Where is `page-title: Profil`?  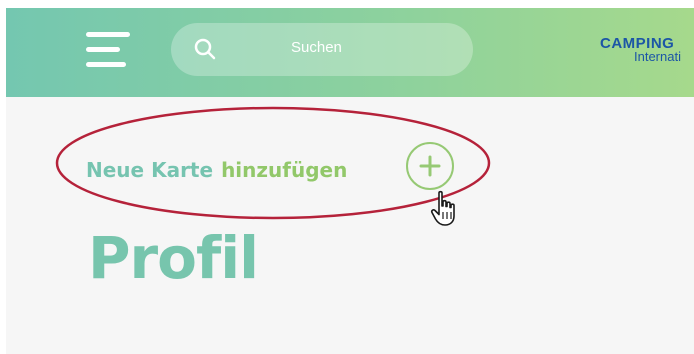
page-title: Profil is located at coordinates (173, 258).